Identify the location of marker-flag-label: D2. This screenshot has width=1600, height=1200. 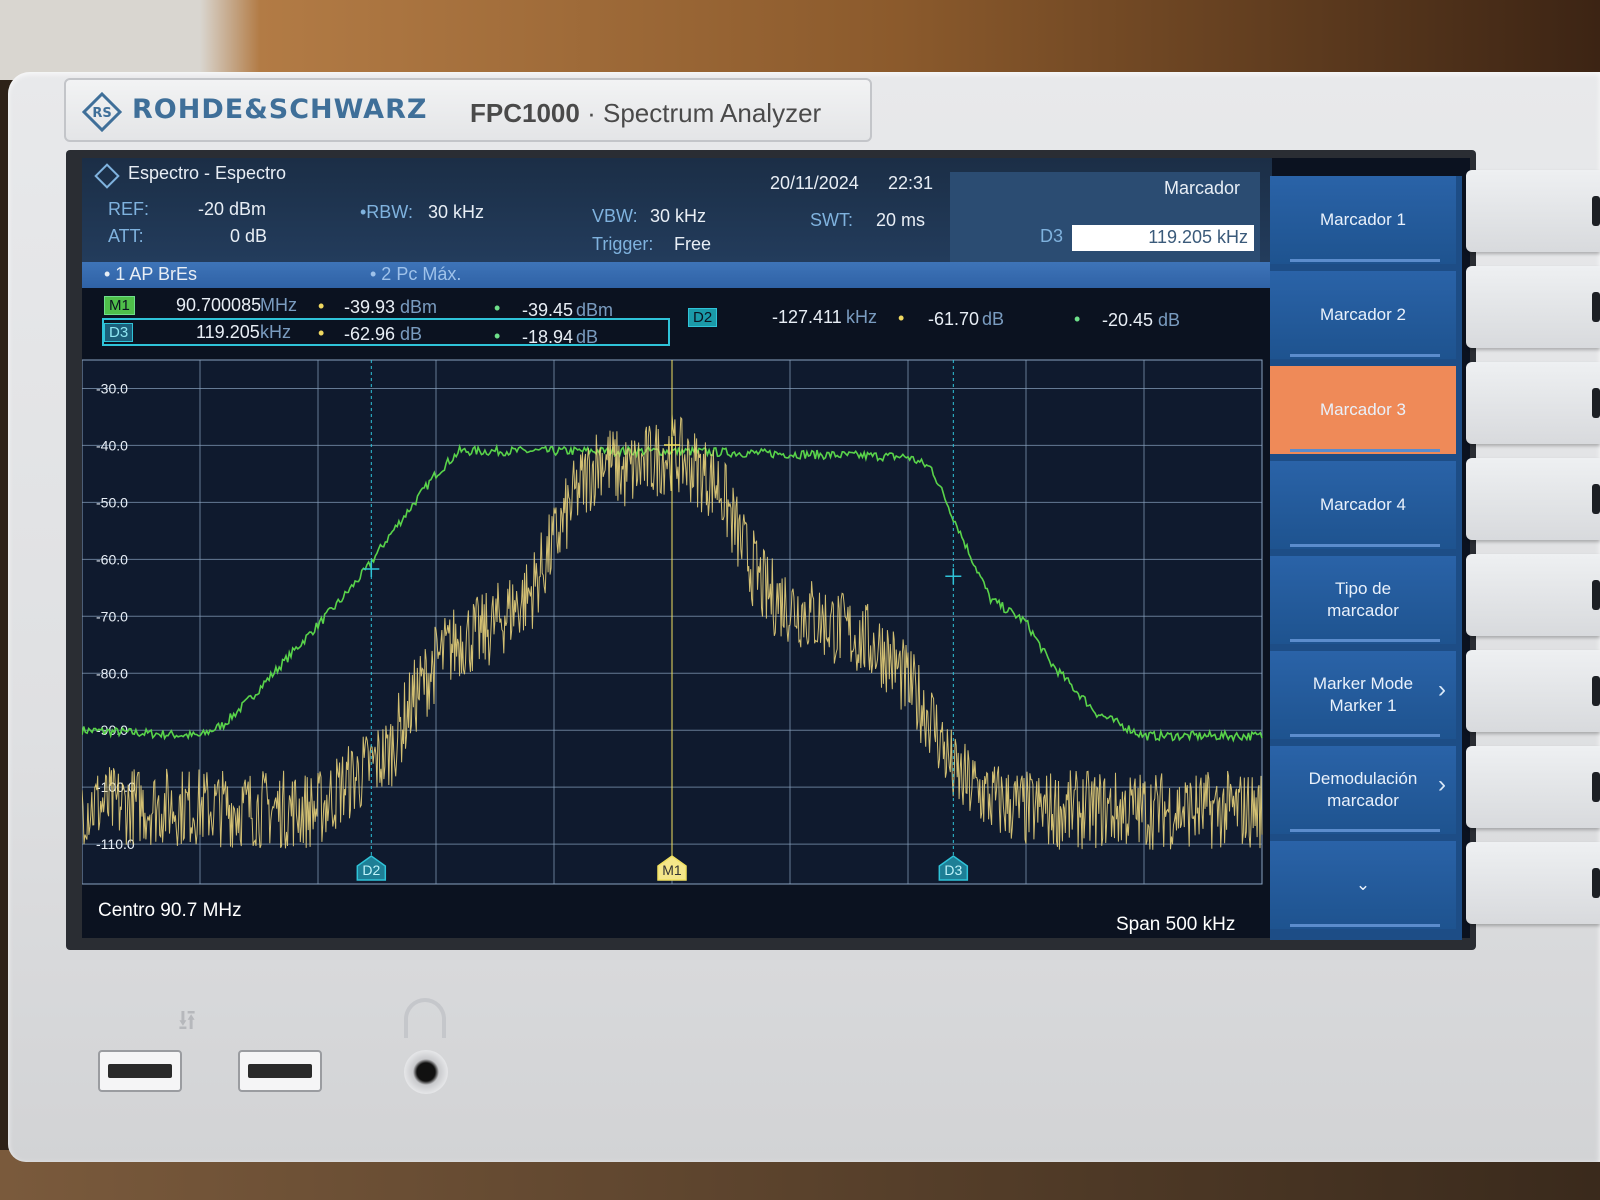
(371, 870).